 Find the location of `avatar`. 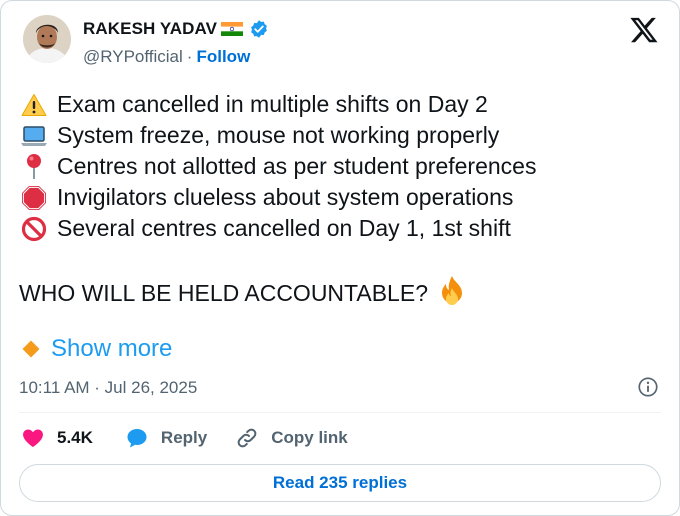

avatar is located at coordinates (47, 39).